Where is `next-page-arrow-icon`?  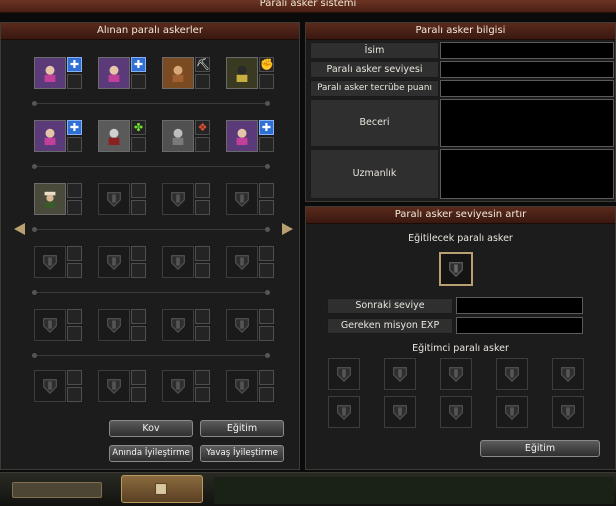
next-page-arrow-icon is located at coordinates (287, 229).